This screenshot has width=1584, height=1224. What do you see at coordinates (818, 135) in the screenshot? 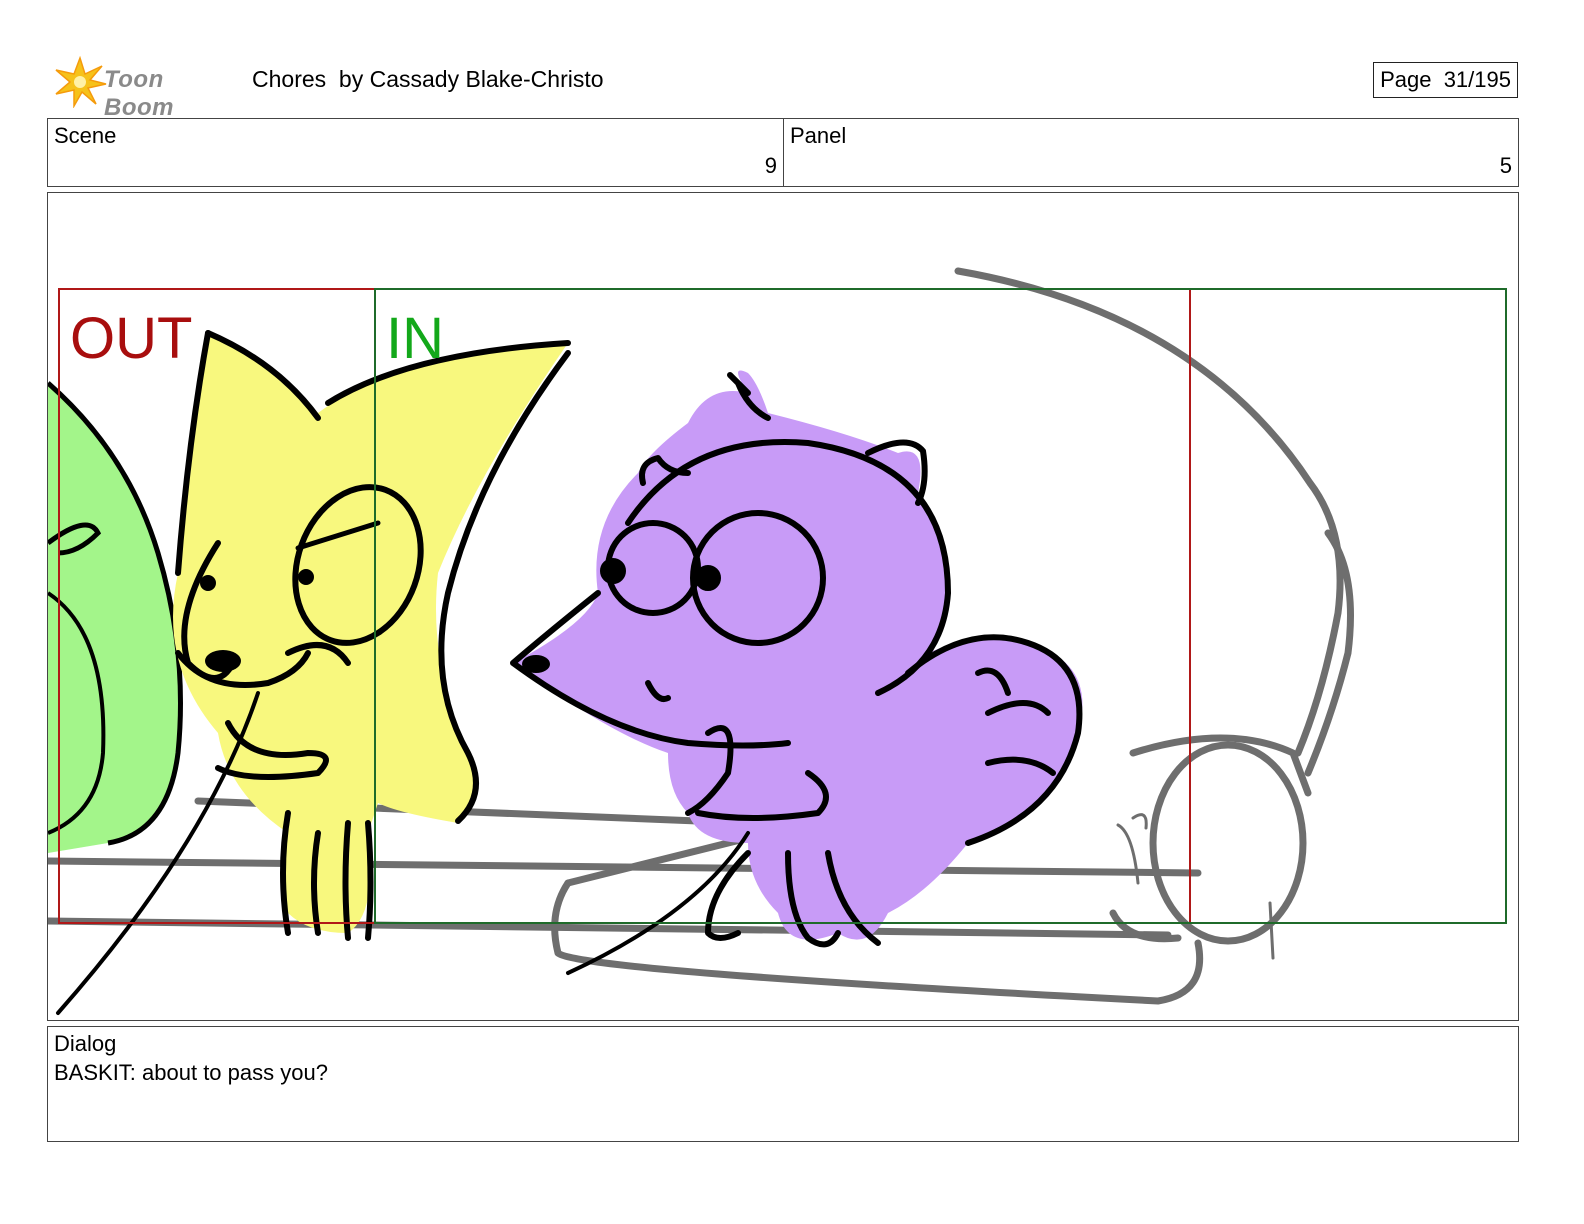
I see `panel-label: Panel` at bounding box center [818, 135].